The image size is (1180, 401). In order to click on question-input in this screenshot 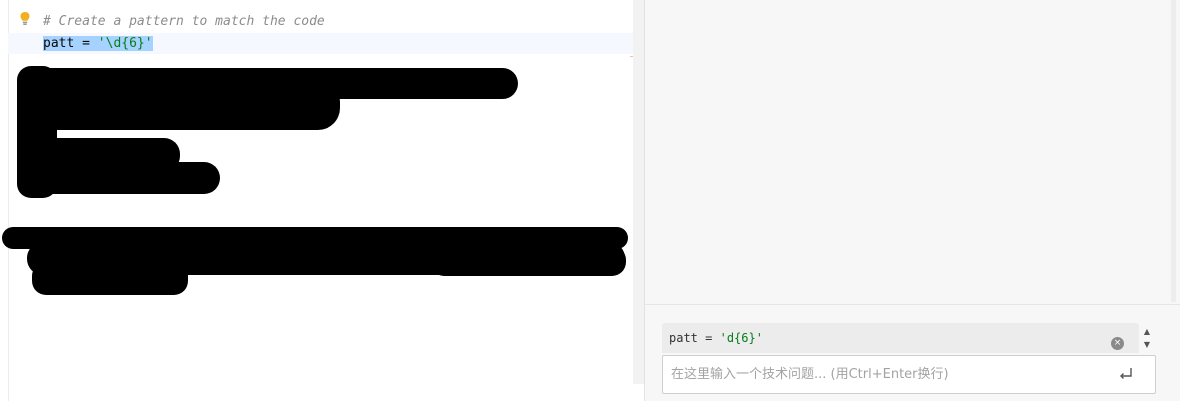, I will do `click(909, 374)`.